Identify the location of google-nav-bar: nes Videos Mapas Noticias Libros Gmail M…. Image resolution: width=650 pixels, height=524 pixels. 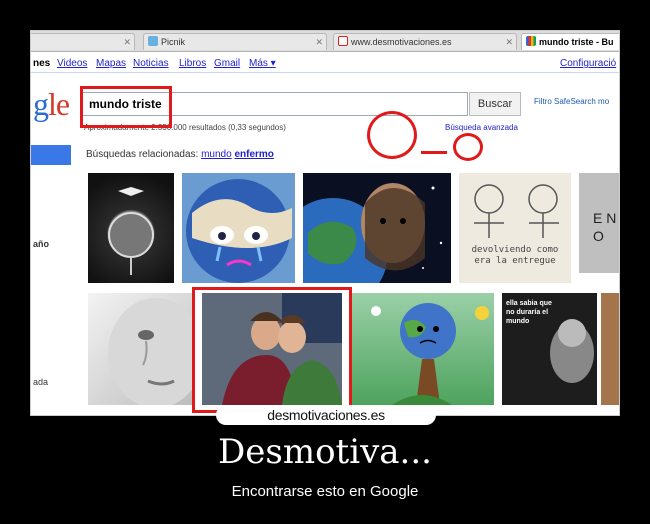
(325, 62).